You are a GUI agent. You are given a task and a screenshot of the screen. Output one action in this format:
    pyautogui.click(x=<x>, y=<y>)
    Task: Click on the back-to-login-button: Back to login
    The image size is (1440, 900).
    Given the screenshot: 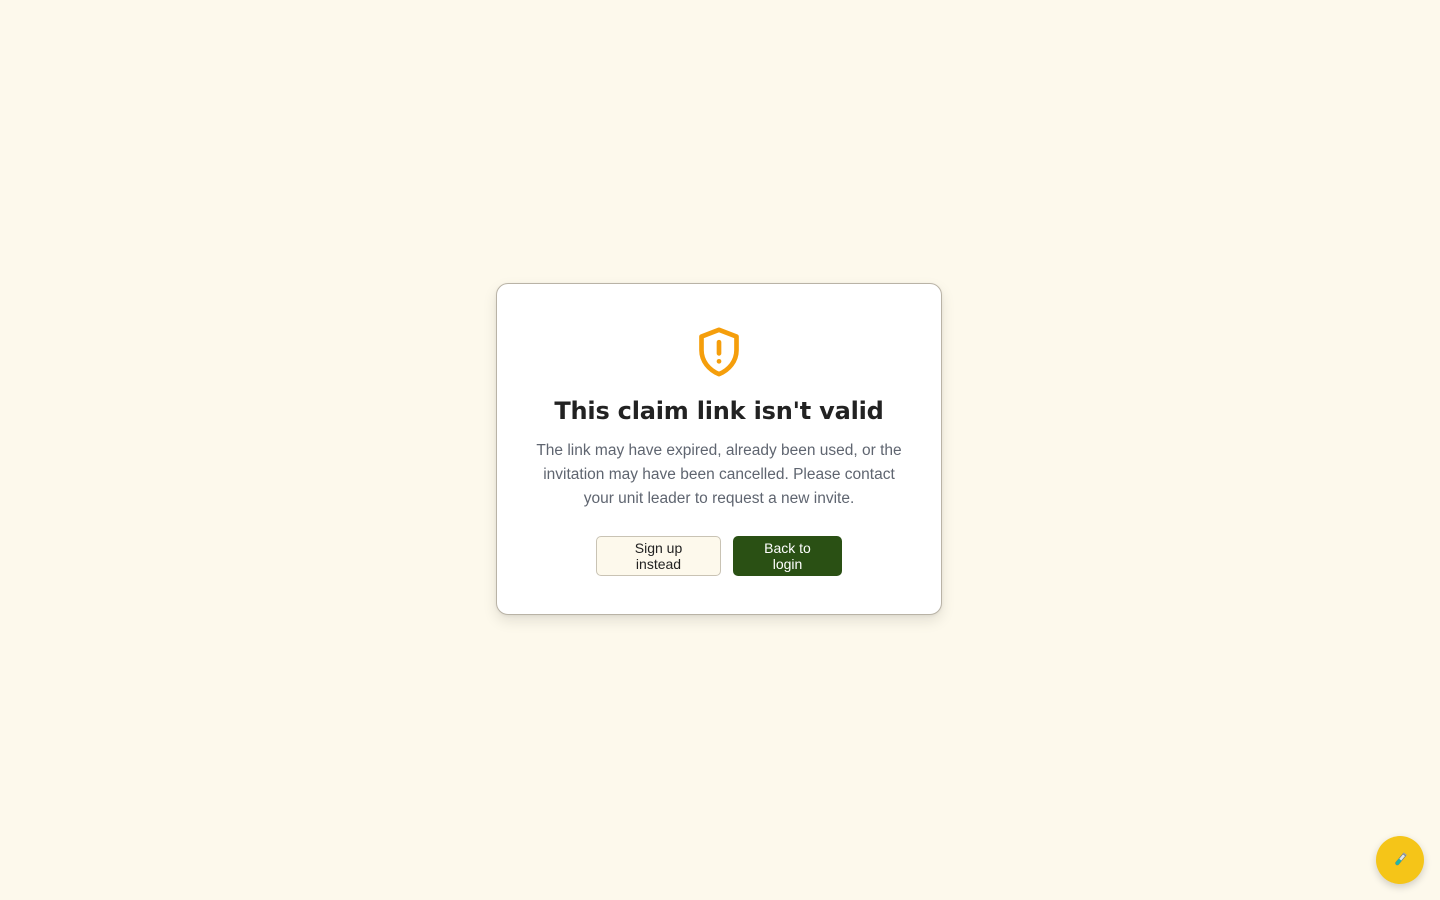 What is the action you would take?
    pyautogui.click(x=787, y=556)
    